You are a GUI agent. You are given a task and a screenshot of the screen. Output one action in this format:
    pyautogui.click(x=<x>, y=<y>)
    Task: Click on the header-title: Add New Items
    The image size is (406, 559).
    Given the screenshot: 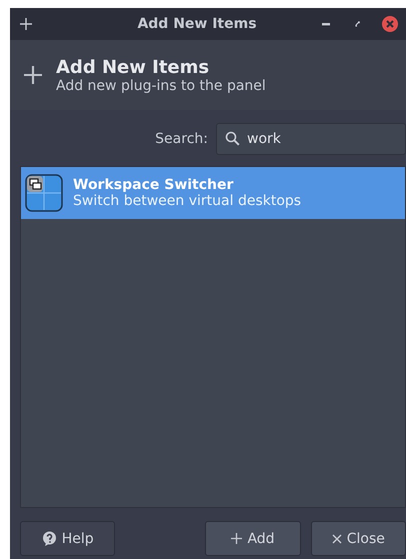 What is the action you would take?
    pyautogui.click(x=133, y=67)
    